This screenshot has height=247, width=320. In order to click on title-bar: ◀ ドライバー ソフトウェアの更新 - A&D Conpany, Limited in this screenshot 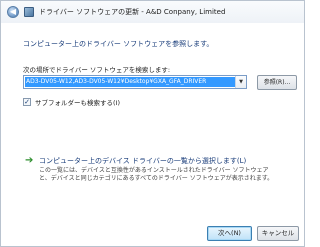, I will do `click(152, 12)`.